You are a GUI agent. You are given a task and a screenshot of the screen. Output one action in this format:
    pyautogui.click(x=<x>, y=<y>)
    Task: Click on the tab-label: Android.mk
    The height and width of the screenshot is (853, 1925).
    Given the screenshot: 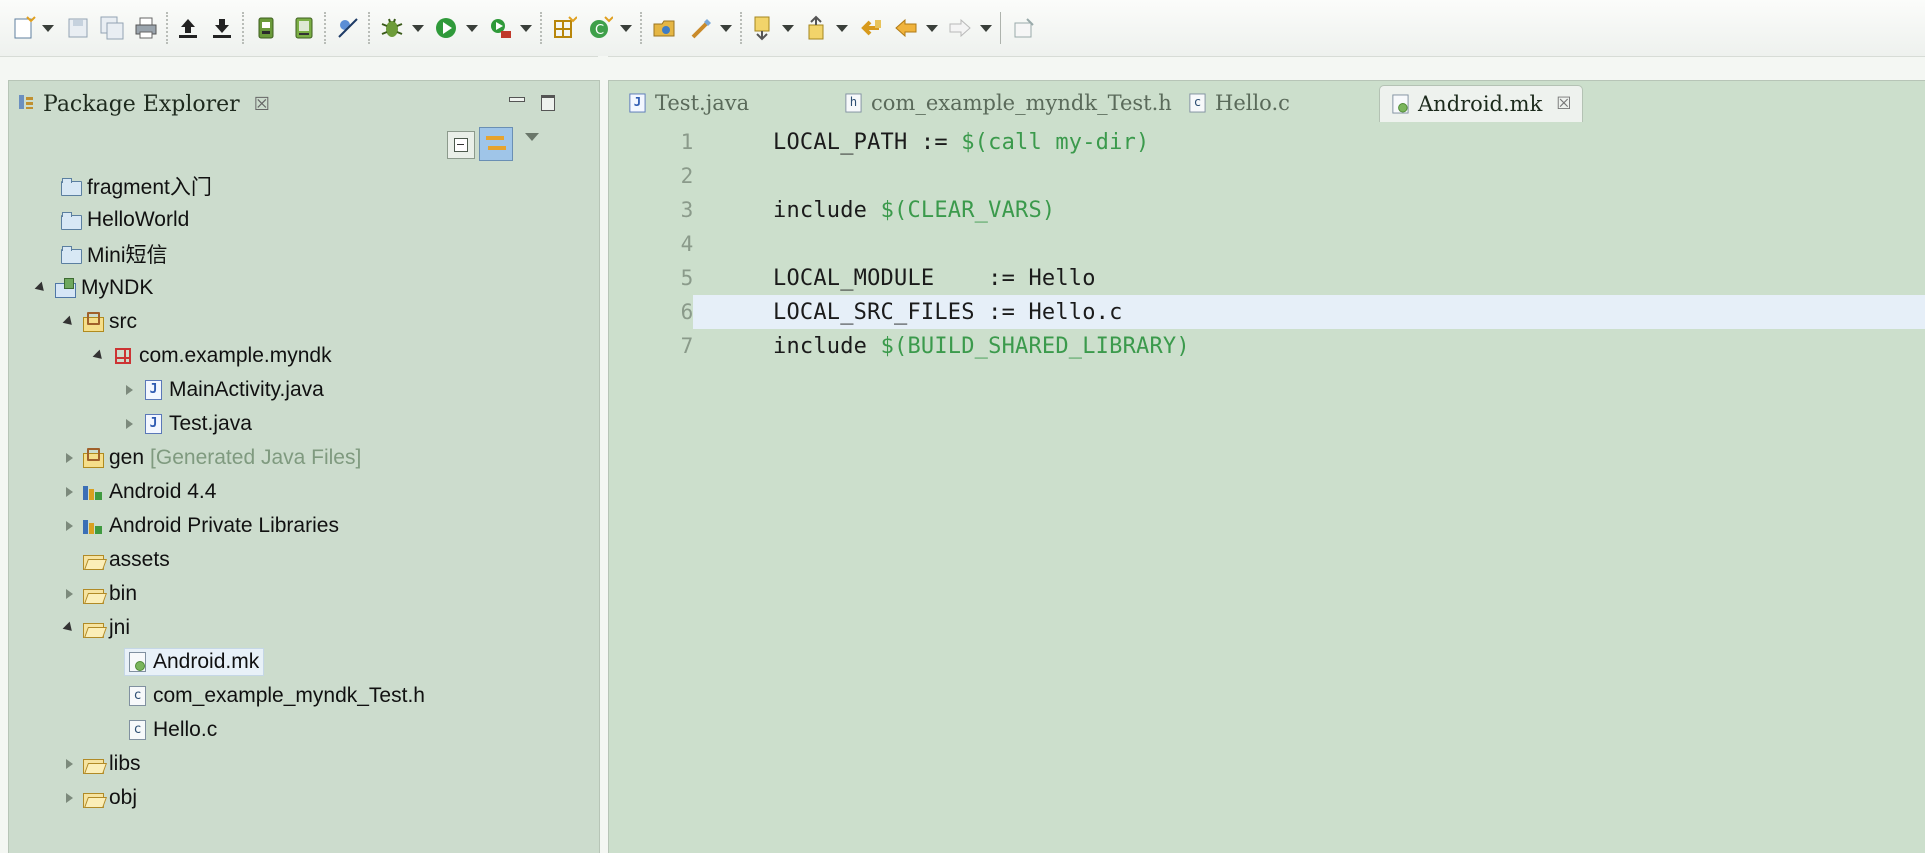 What is the action you would take?
    pyautogui.click(x=1480, y=104)
    